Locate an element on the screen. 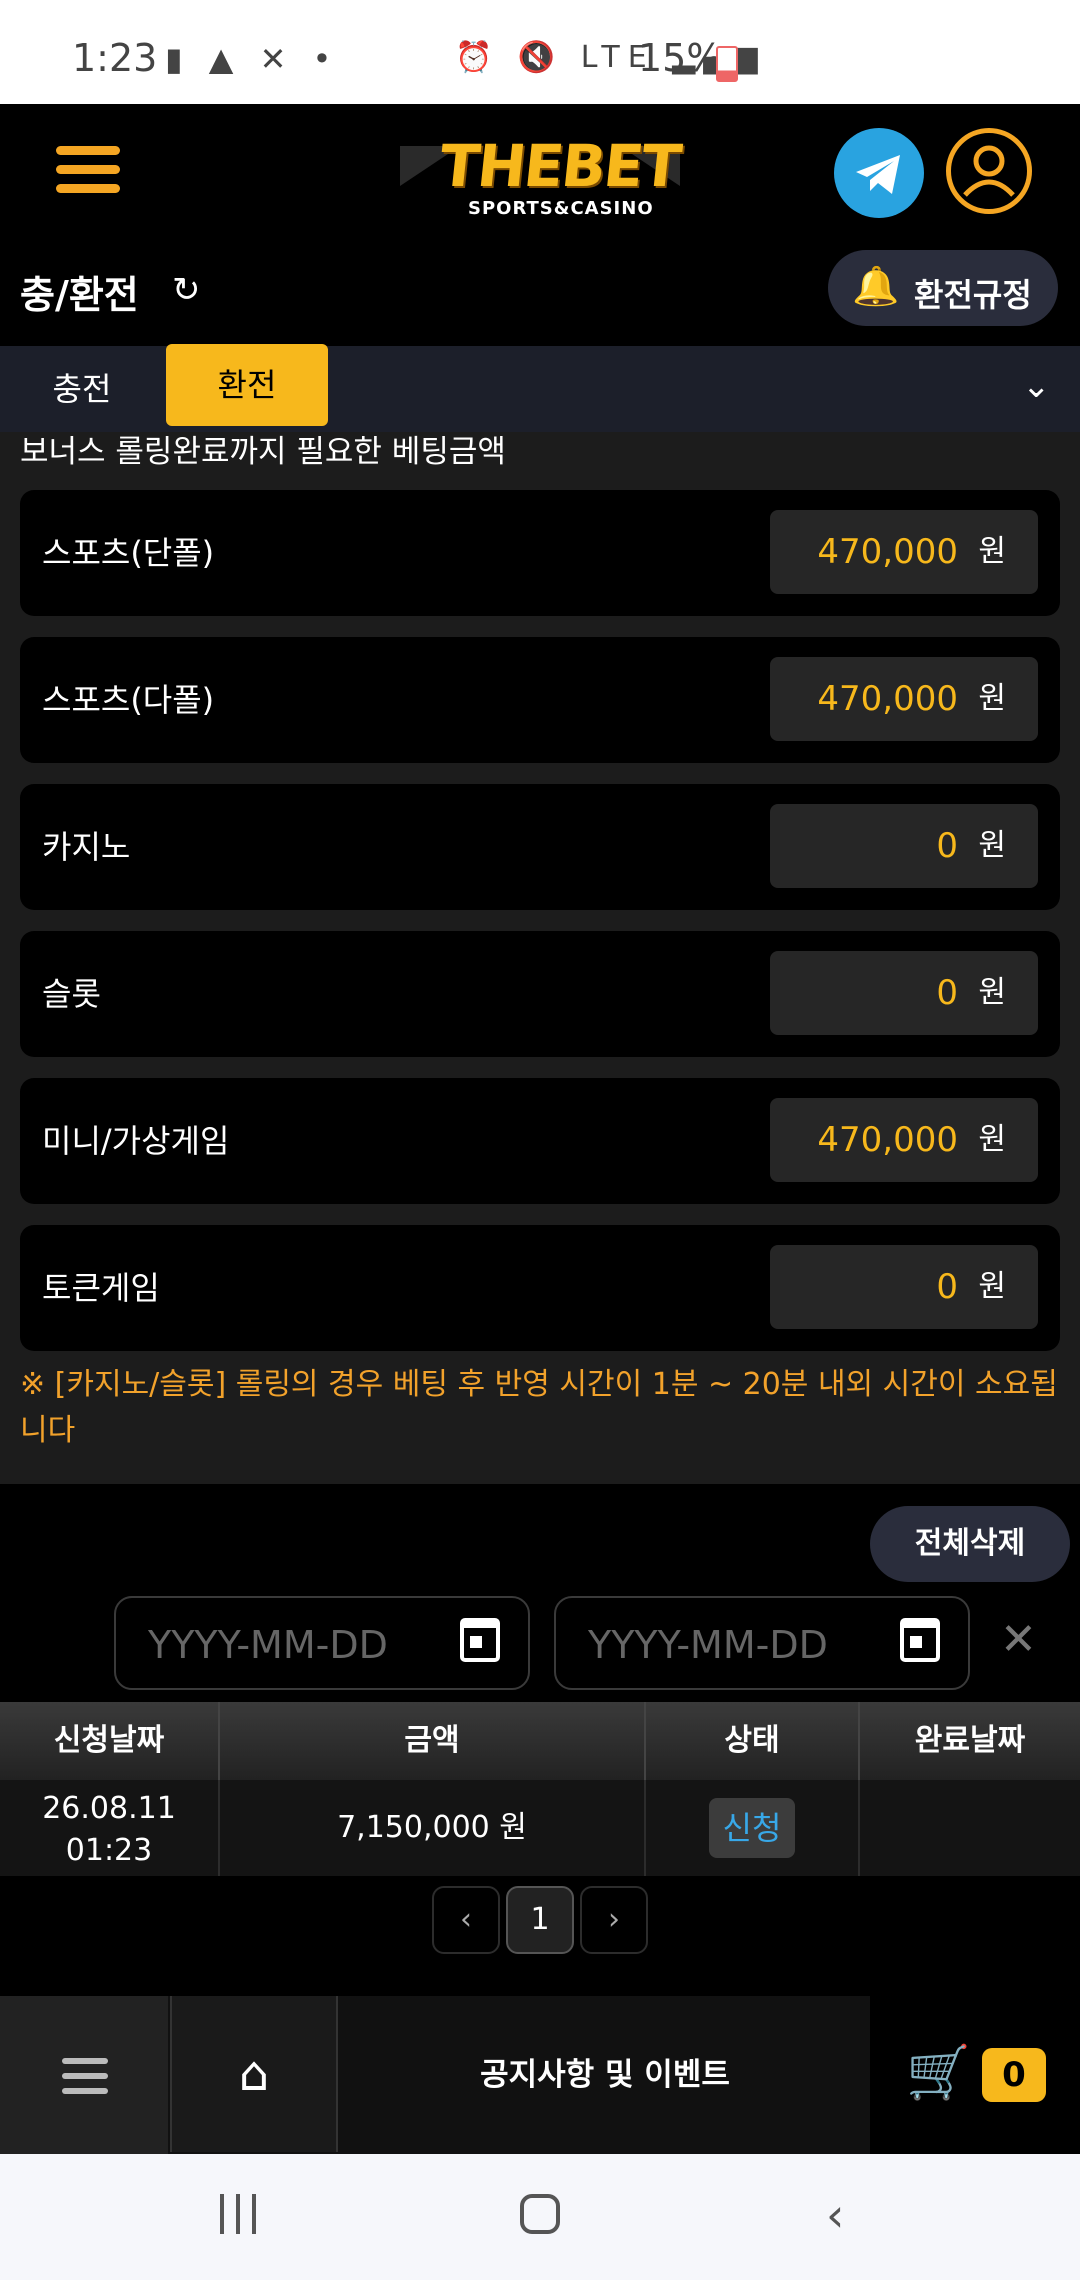 This screenshot has height=2280, width=1080. column-header-amount: 금액 is located at coordinates (433, 1741).